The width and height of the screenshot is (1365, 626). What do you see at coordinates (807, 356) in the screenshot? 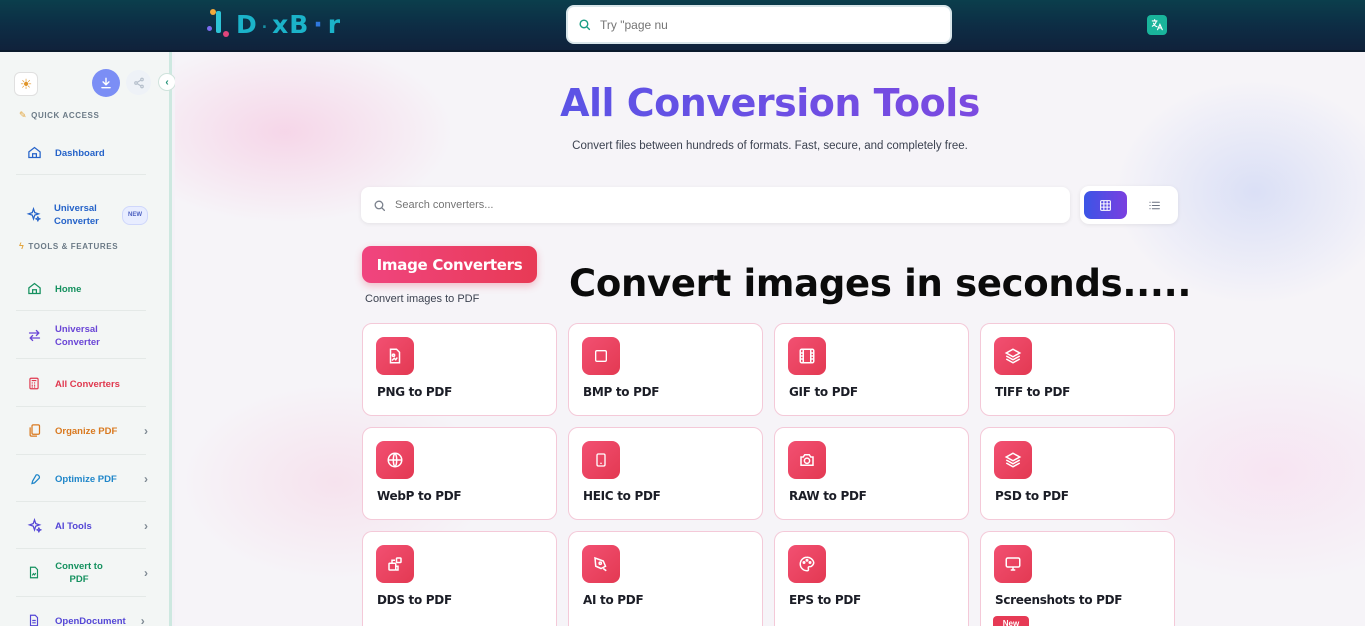
I see `film-icon` at bounding box center [807, 356].